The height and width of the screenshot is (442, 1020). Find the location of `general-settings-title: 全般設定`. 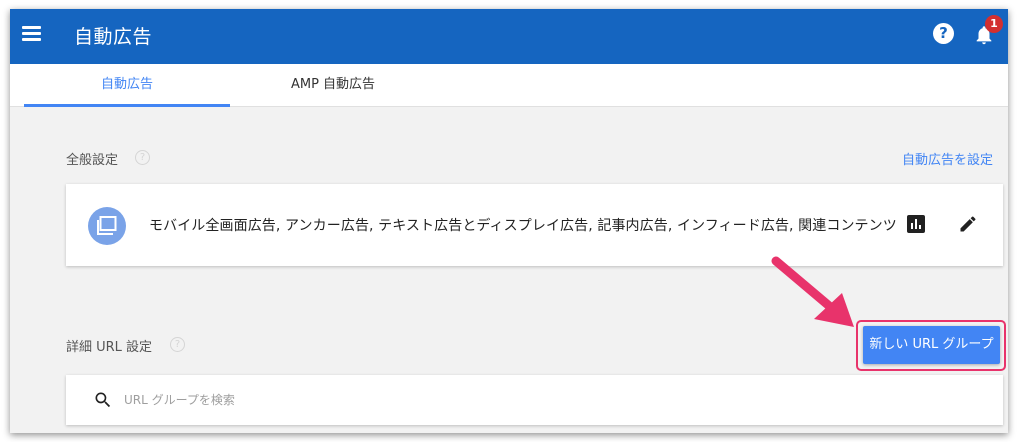

general-settings-title: 全般設定 is located at coordinates (92, 160).